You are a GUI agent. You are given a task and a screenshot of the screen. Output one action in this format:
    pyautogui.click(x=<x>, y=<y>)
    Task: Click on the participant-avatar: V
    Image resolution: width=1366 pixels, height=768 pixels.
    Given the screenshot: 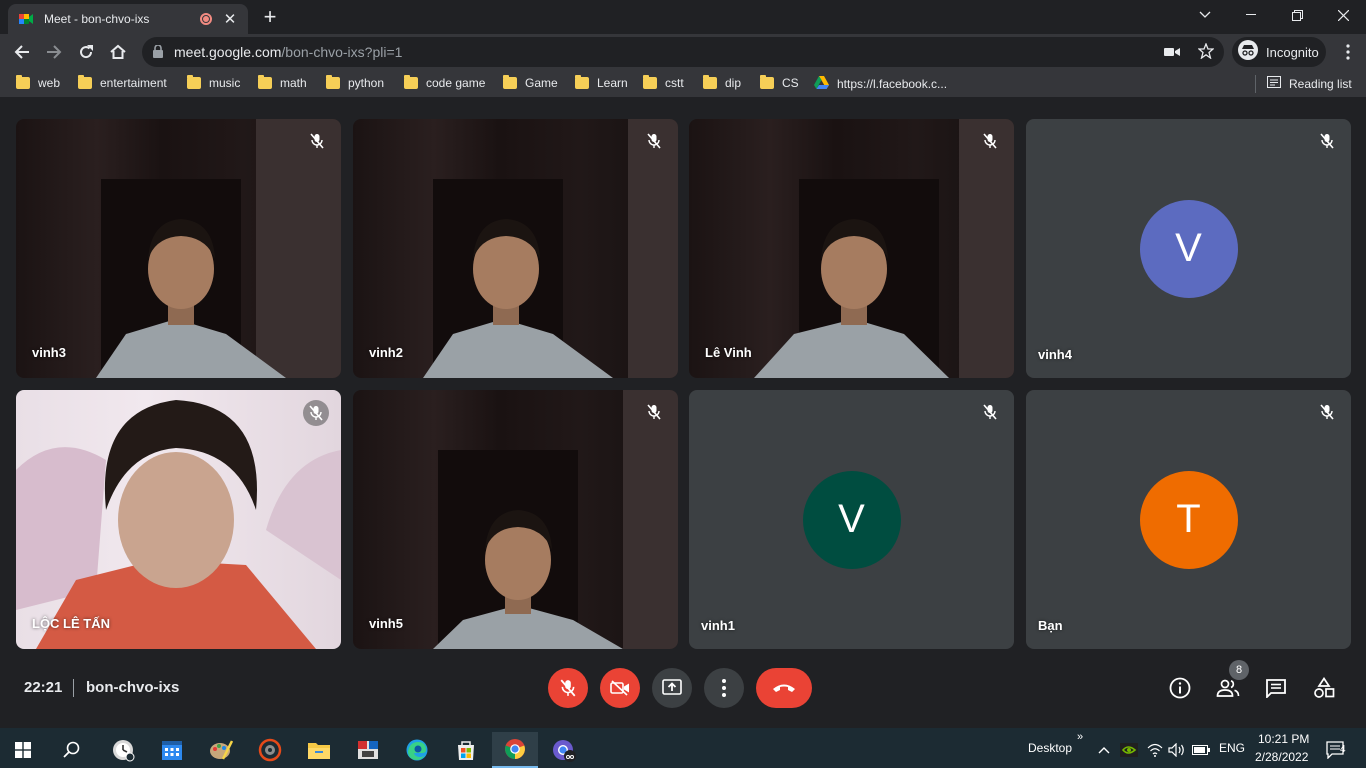 What is the action you would take?
    pyautogui.click(x=851, y=519)
    